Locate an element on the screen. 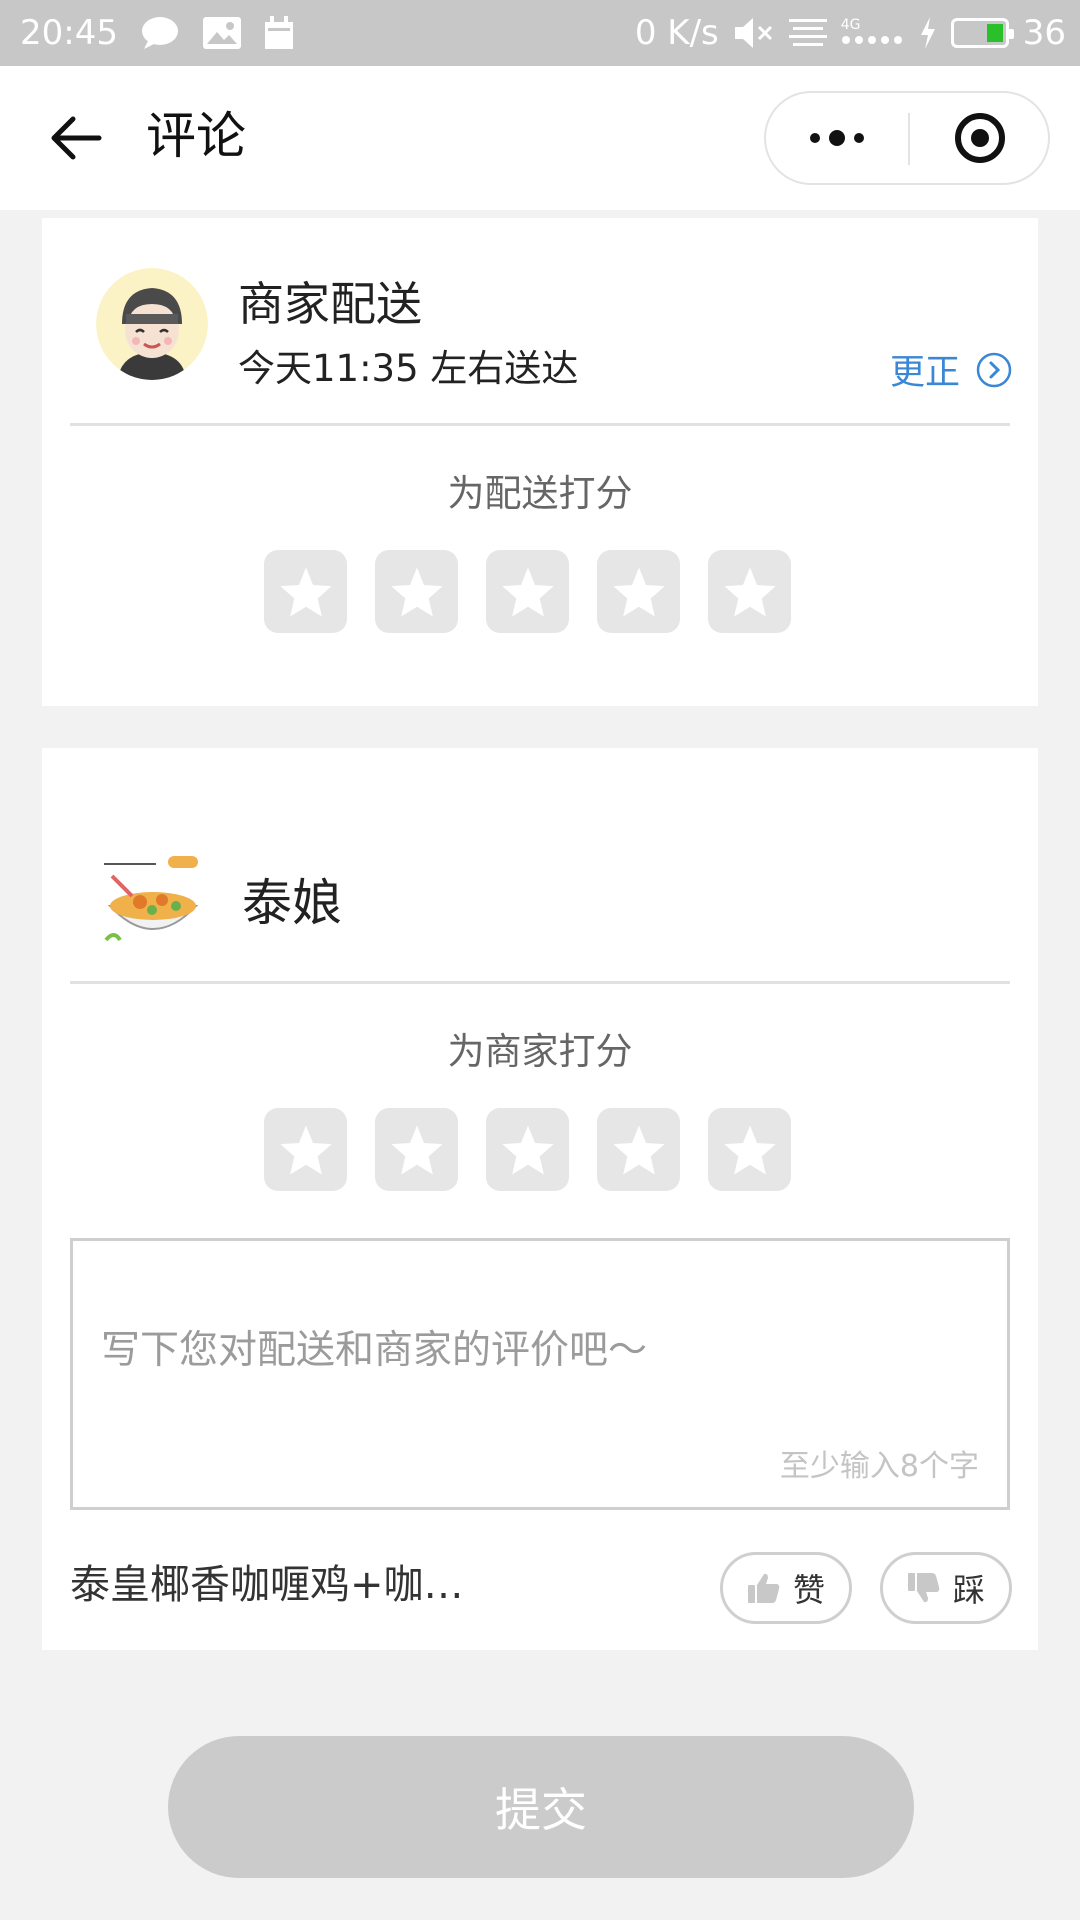  min-length-hint: 至少输入8个字 is located at coordinates (879, 1466).